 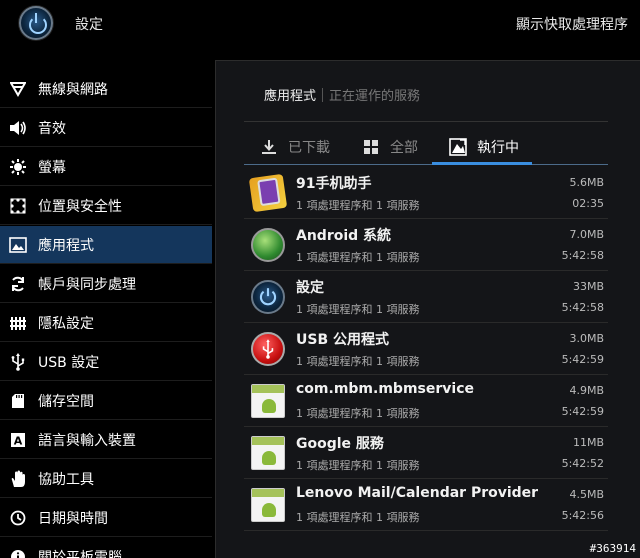 I want to click on app-name: com.mbm.mbmservice, so click(x=385, y=389).